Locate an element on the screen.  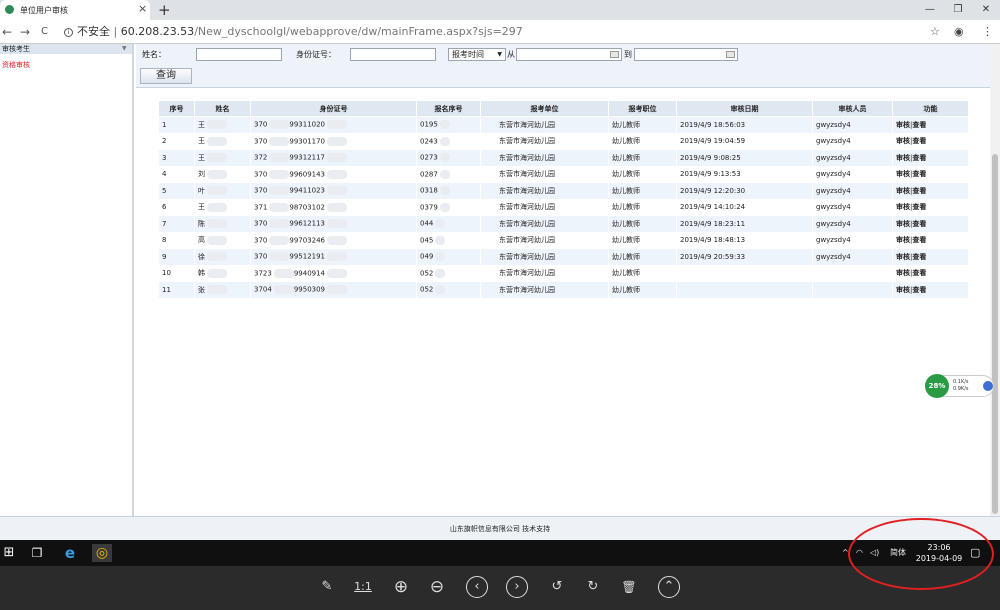
cell-position: 幼儿教师 is located at coordinates (642, 174).